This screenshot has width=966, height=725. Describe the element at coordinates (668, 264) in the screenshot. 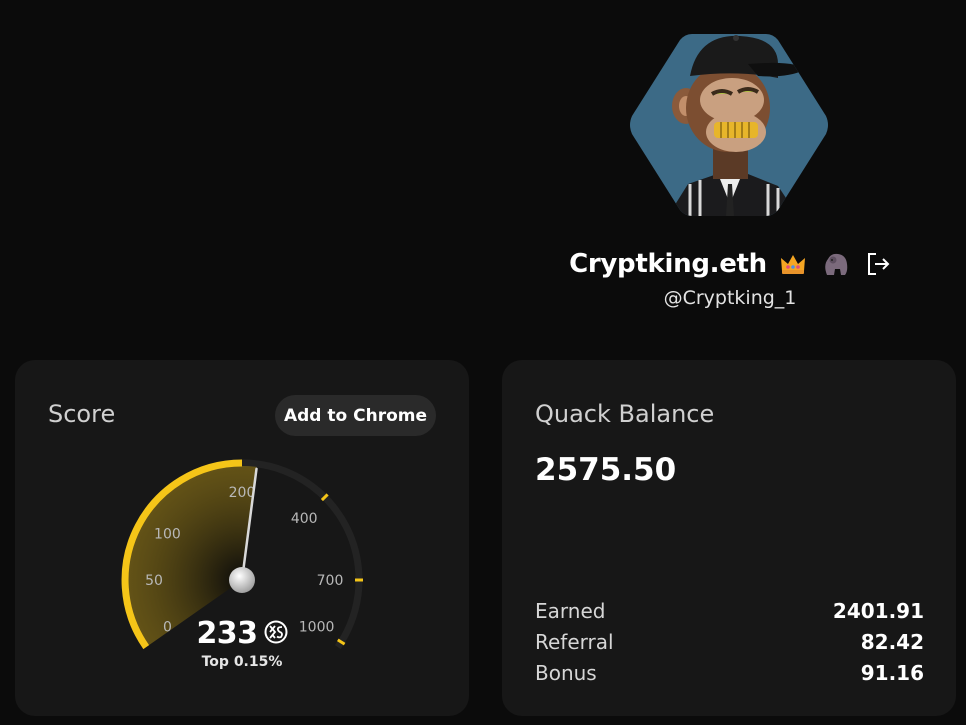

I see `display-name: Cryptking.eth` at that location.